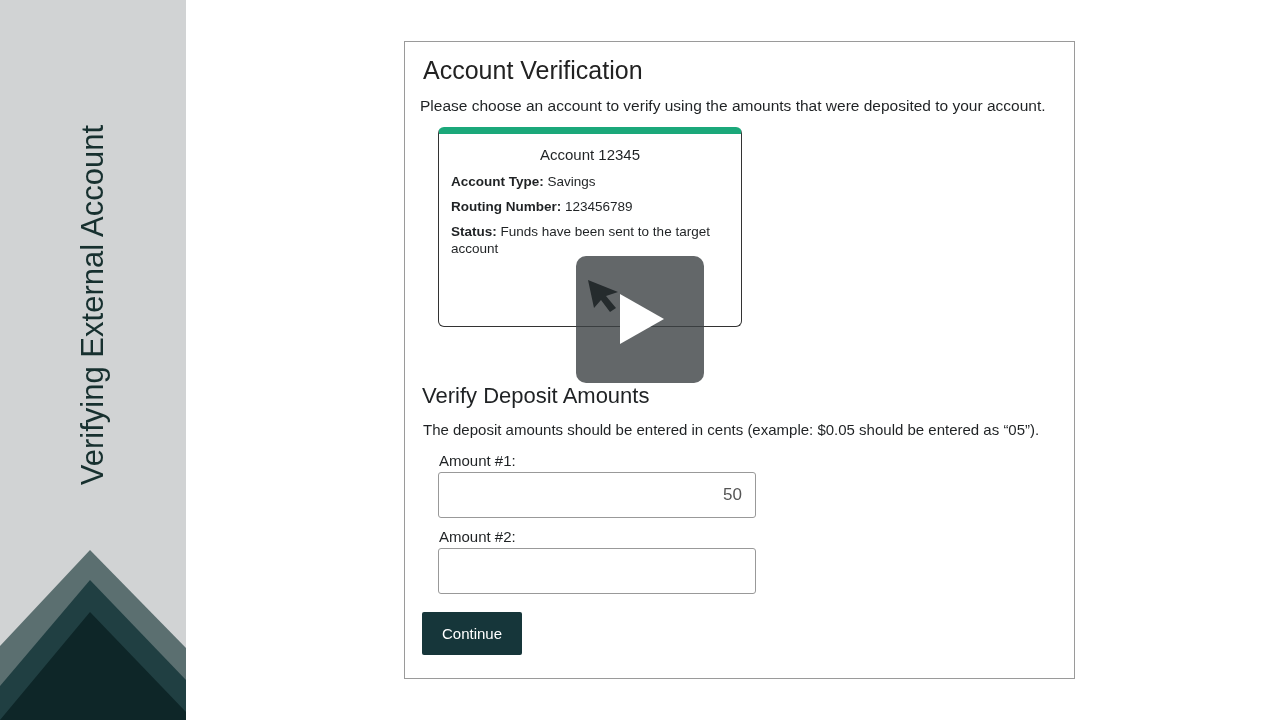  Describe the element at coordinates (536, 396) in the screenshot. I see `section-title: Verify Deposit Amounts` at that location.